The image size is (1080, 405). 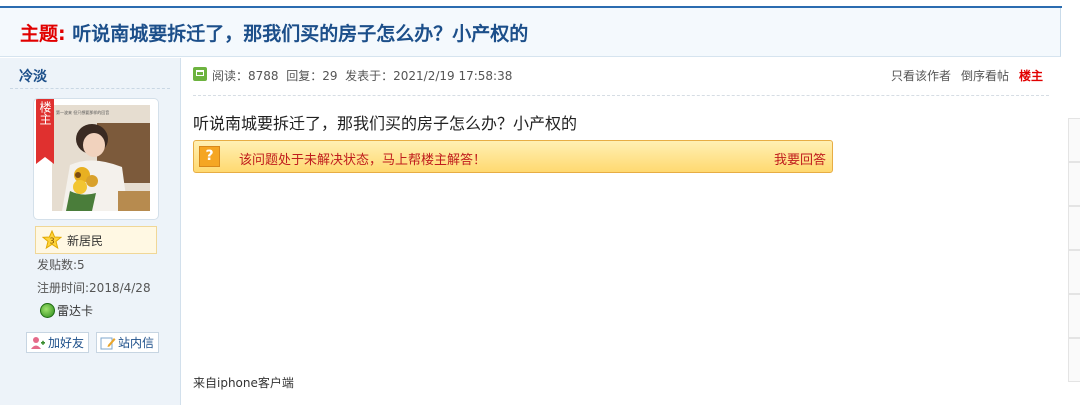 What do you see at coordinates (363, 160) in the screenshot?
I see `unsolved-text: 该问题处于未解决状态，马上帮楼主解答！` at bounding box center [363, 160].